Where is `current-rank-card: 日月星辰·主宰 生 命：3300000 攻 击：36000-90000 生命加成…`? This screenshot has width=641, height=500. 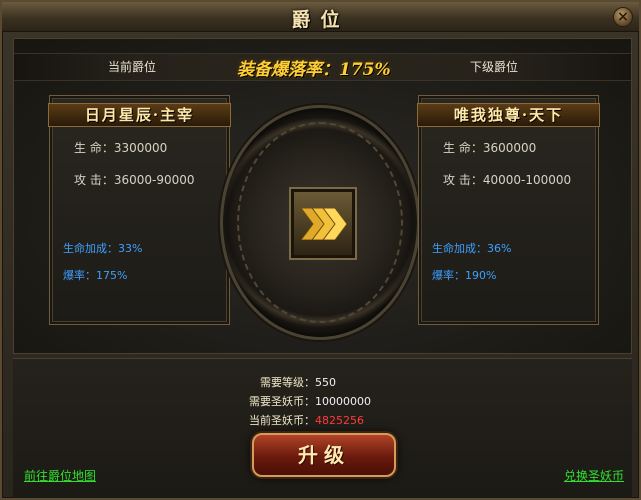
current-rank-card: 日月星辰·主宰 生 命：3300000 攻 击：36000-90000 生命加成… is located at coordinates (139, 210).